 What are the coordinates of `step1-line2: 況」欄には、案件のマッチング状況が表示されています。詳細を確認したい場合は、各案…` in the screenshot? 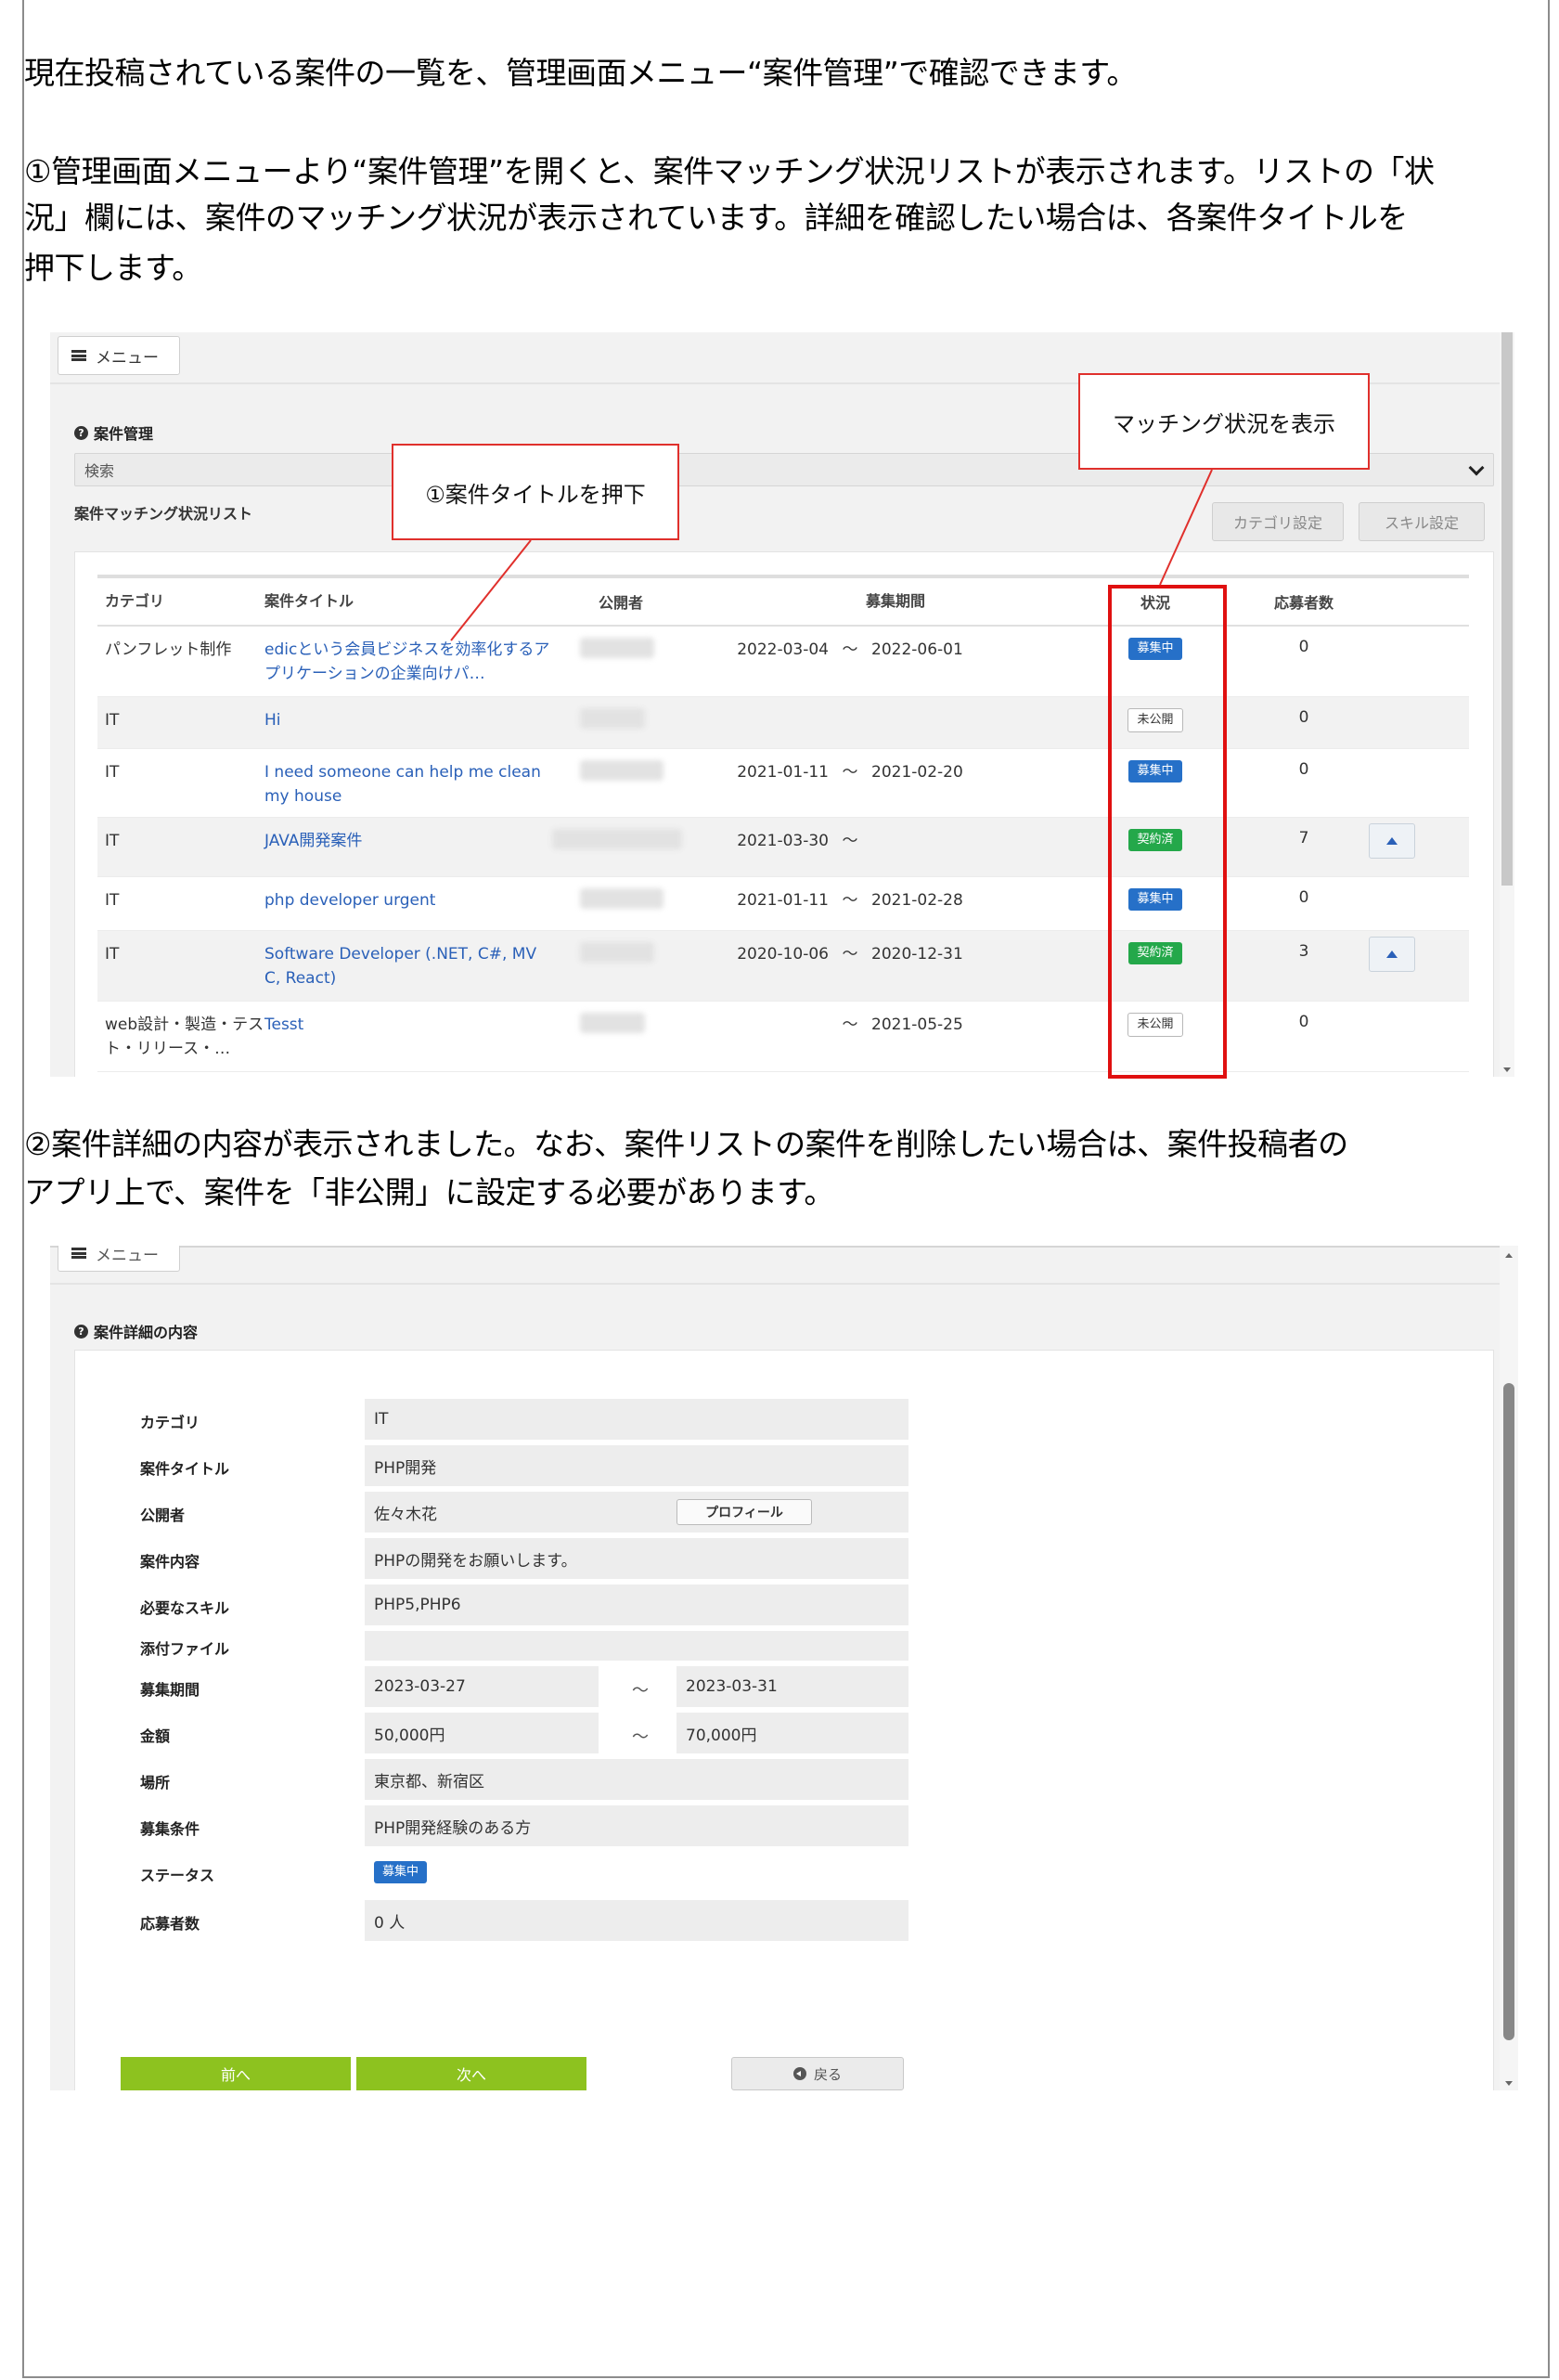 It's located at (716, 218).